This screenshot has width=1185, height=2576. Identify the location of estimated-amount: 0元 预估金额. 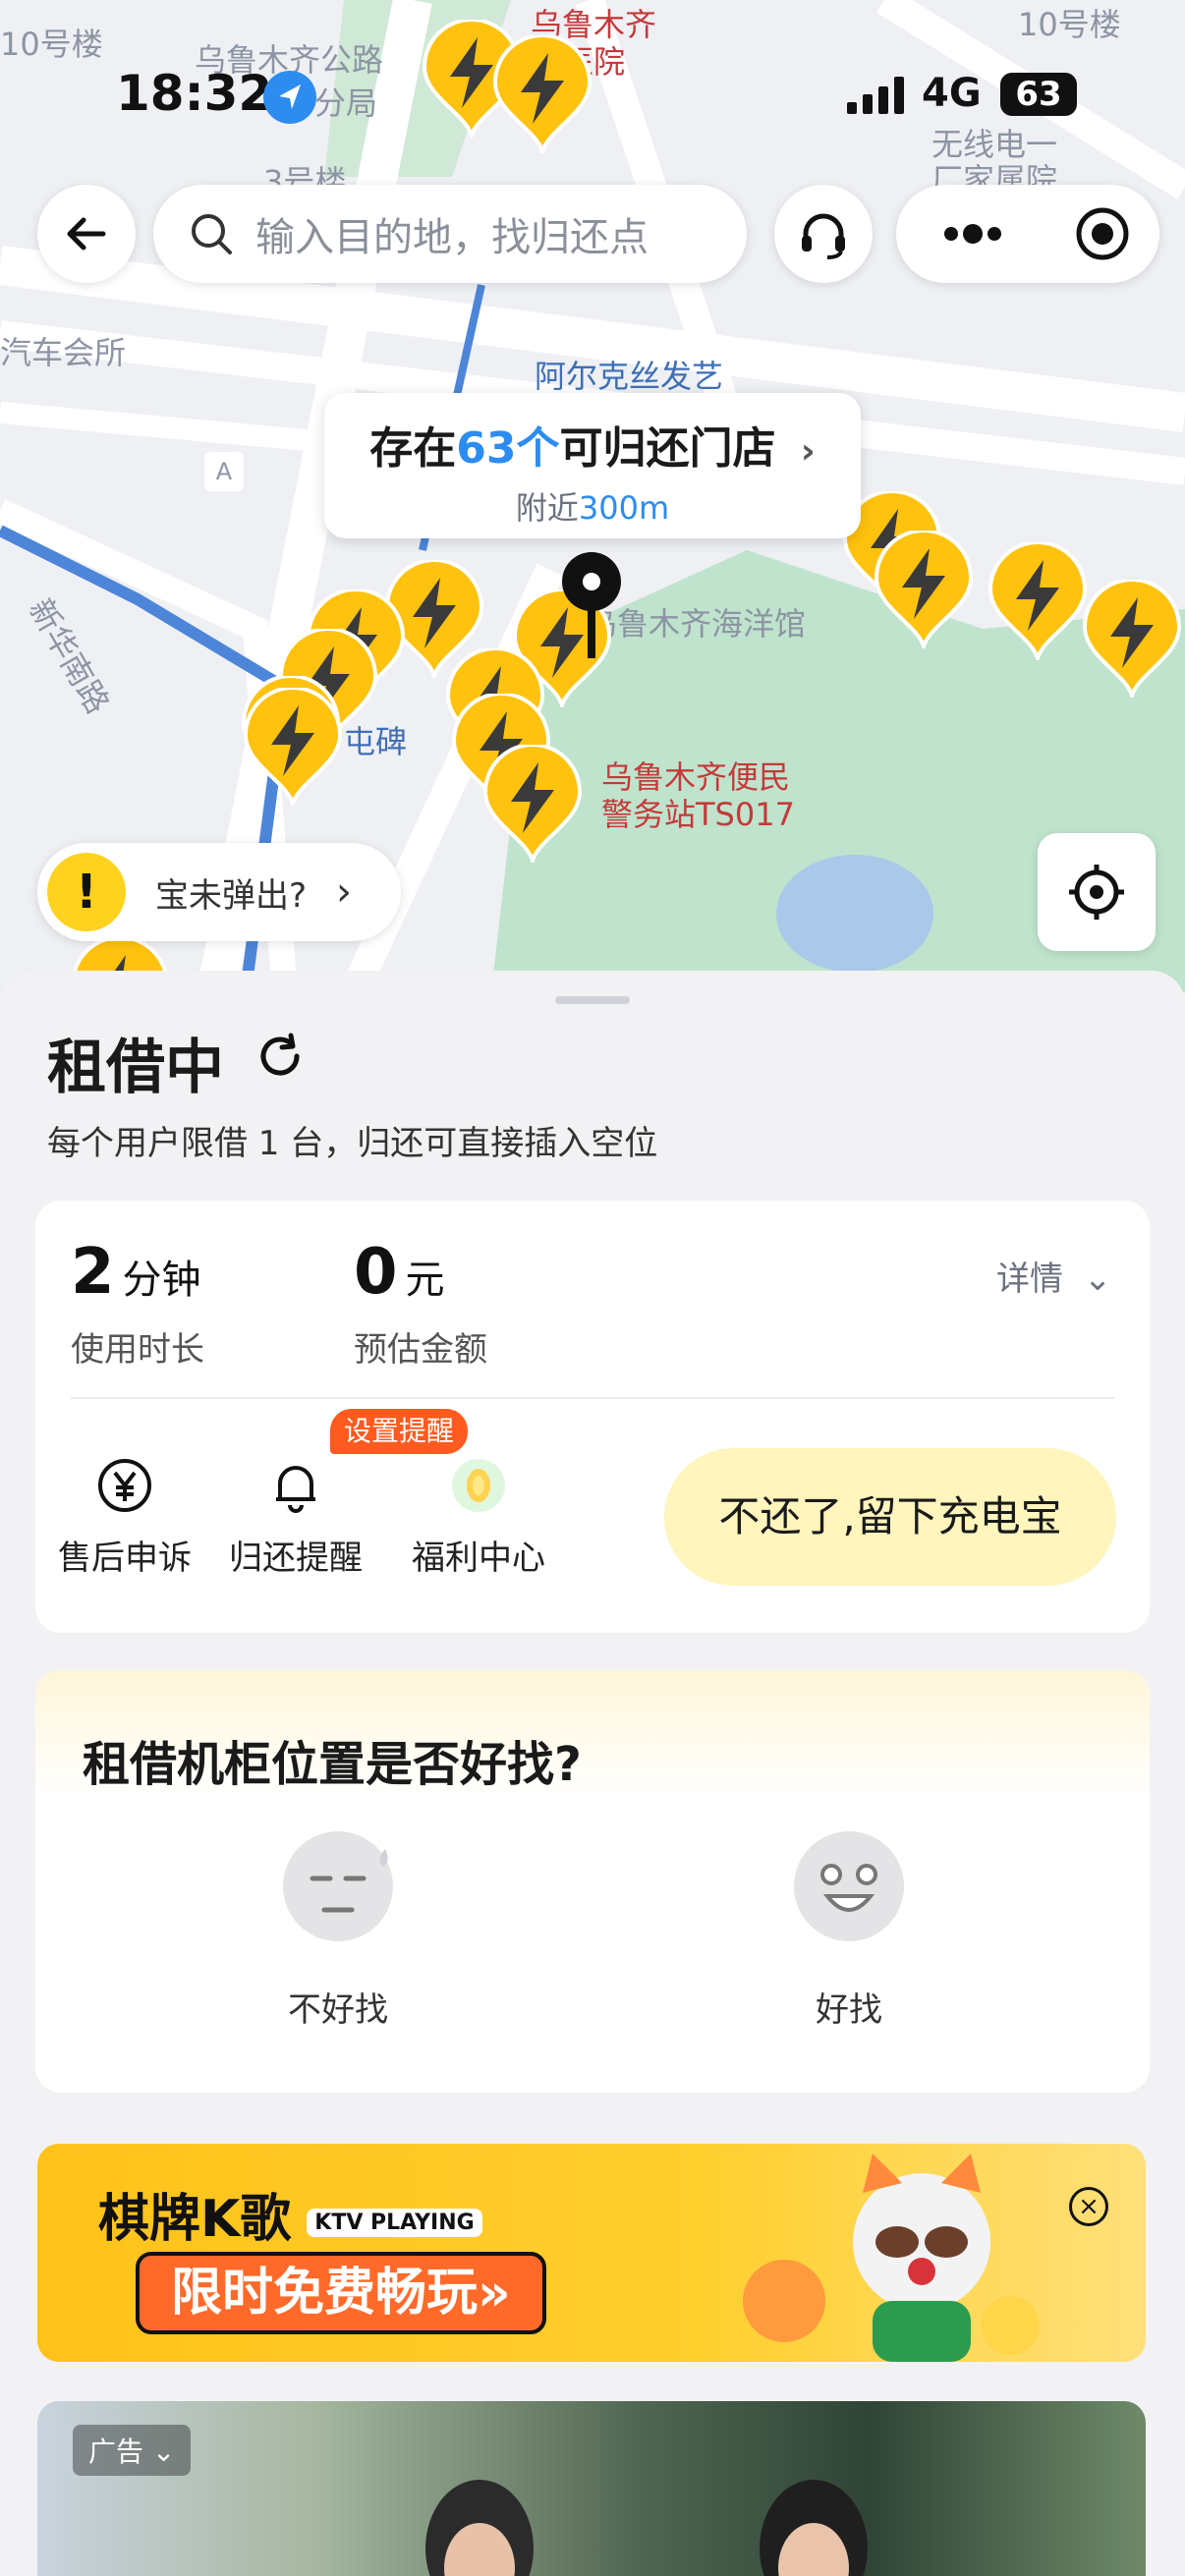
(421, 1303).